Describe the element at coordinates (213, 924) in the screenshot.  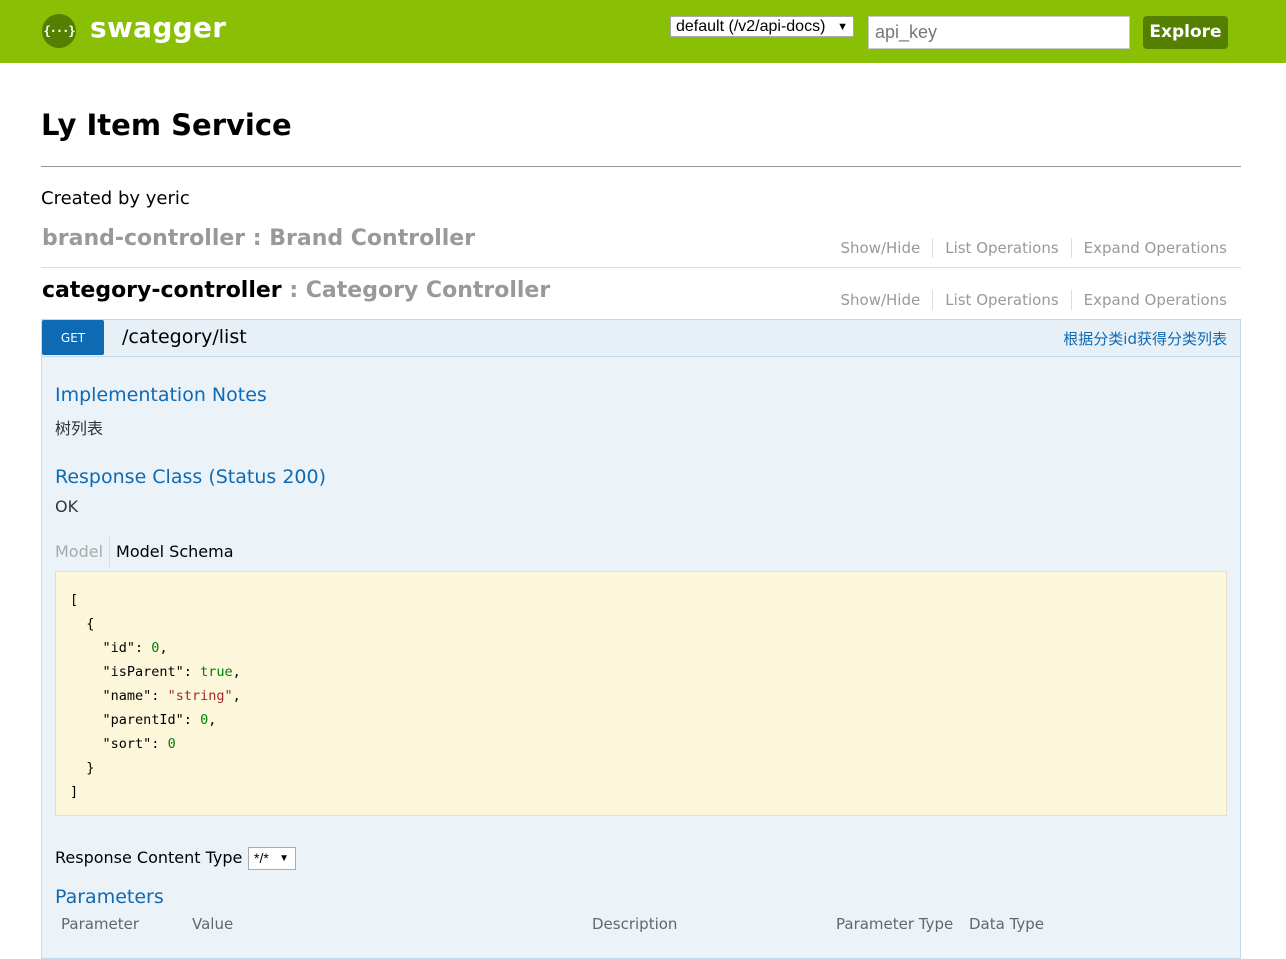
I see `column-header-value: Value` at that location.